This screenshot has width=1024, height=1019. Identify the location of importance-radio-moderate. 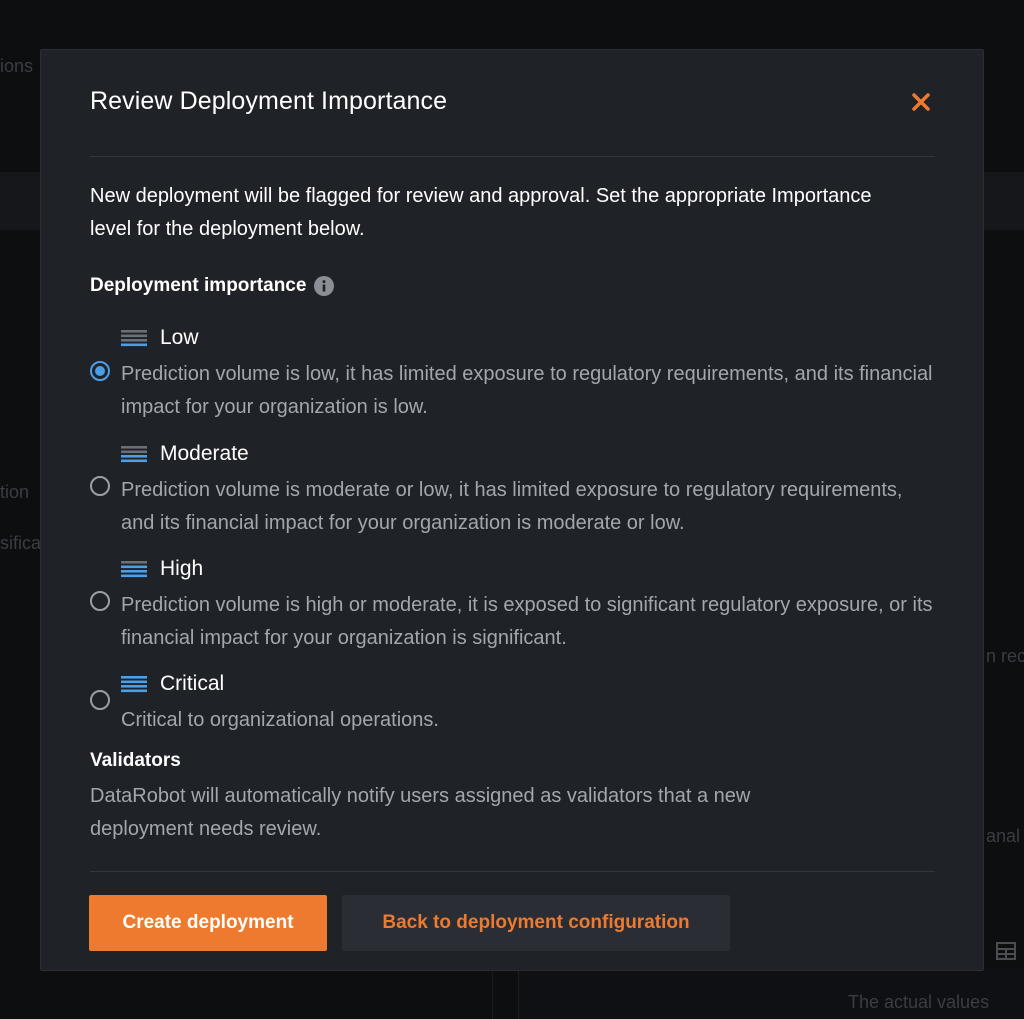
(100, 486).